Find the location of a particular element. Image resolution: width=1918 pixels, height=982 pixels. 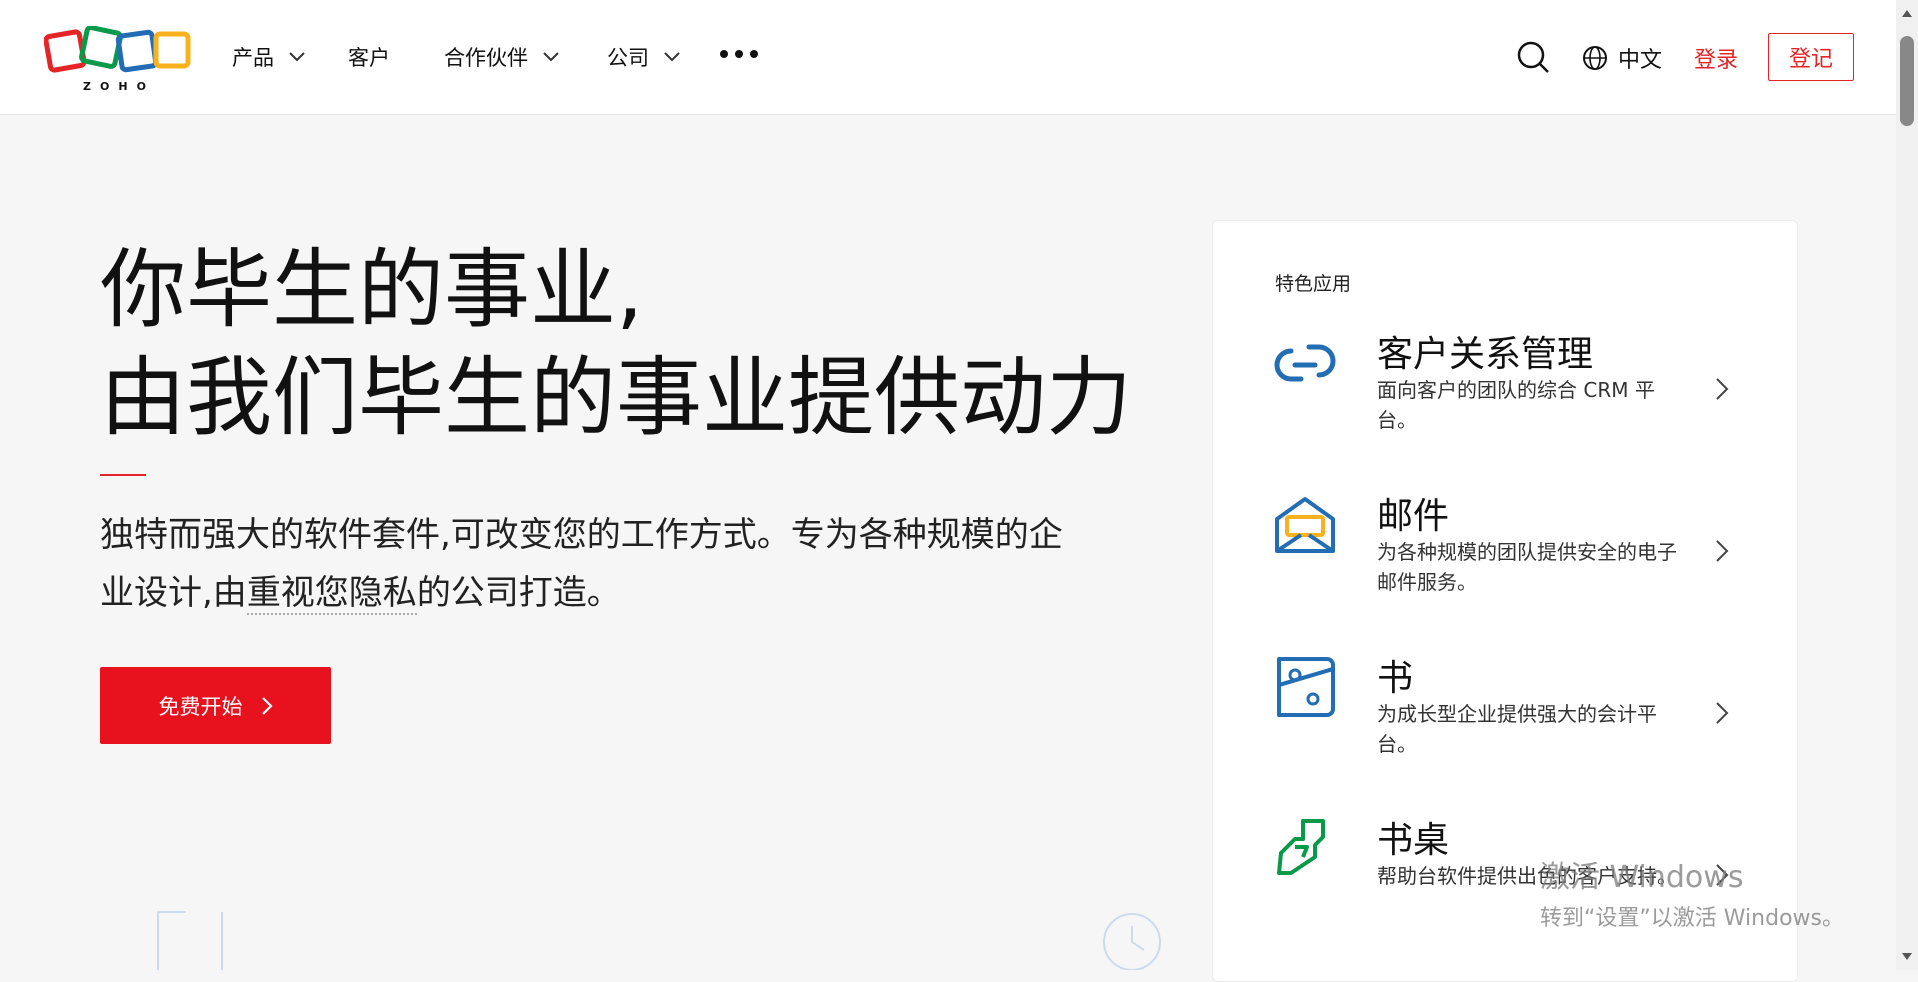

nav-item-label: 产品 is located at coordinates (253, 58).